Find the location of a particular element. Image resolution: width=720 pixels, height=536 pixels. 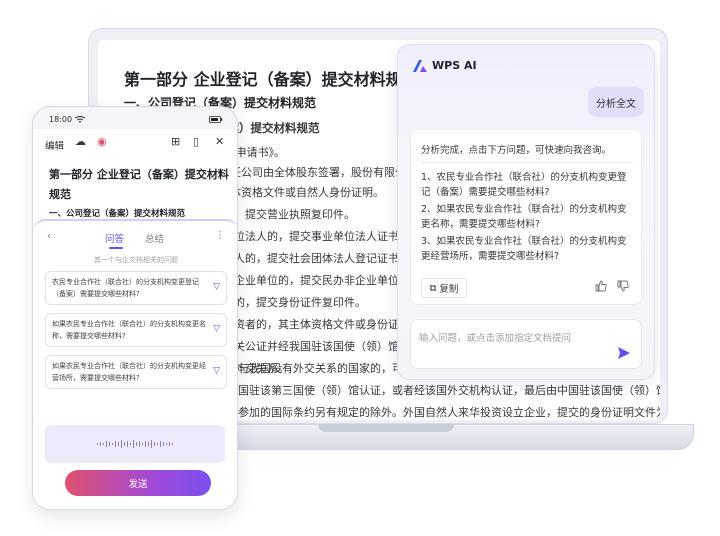

phone-hint: 其一个与企文档相关的问题 is located at coordinates (136, 260).